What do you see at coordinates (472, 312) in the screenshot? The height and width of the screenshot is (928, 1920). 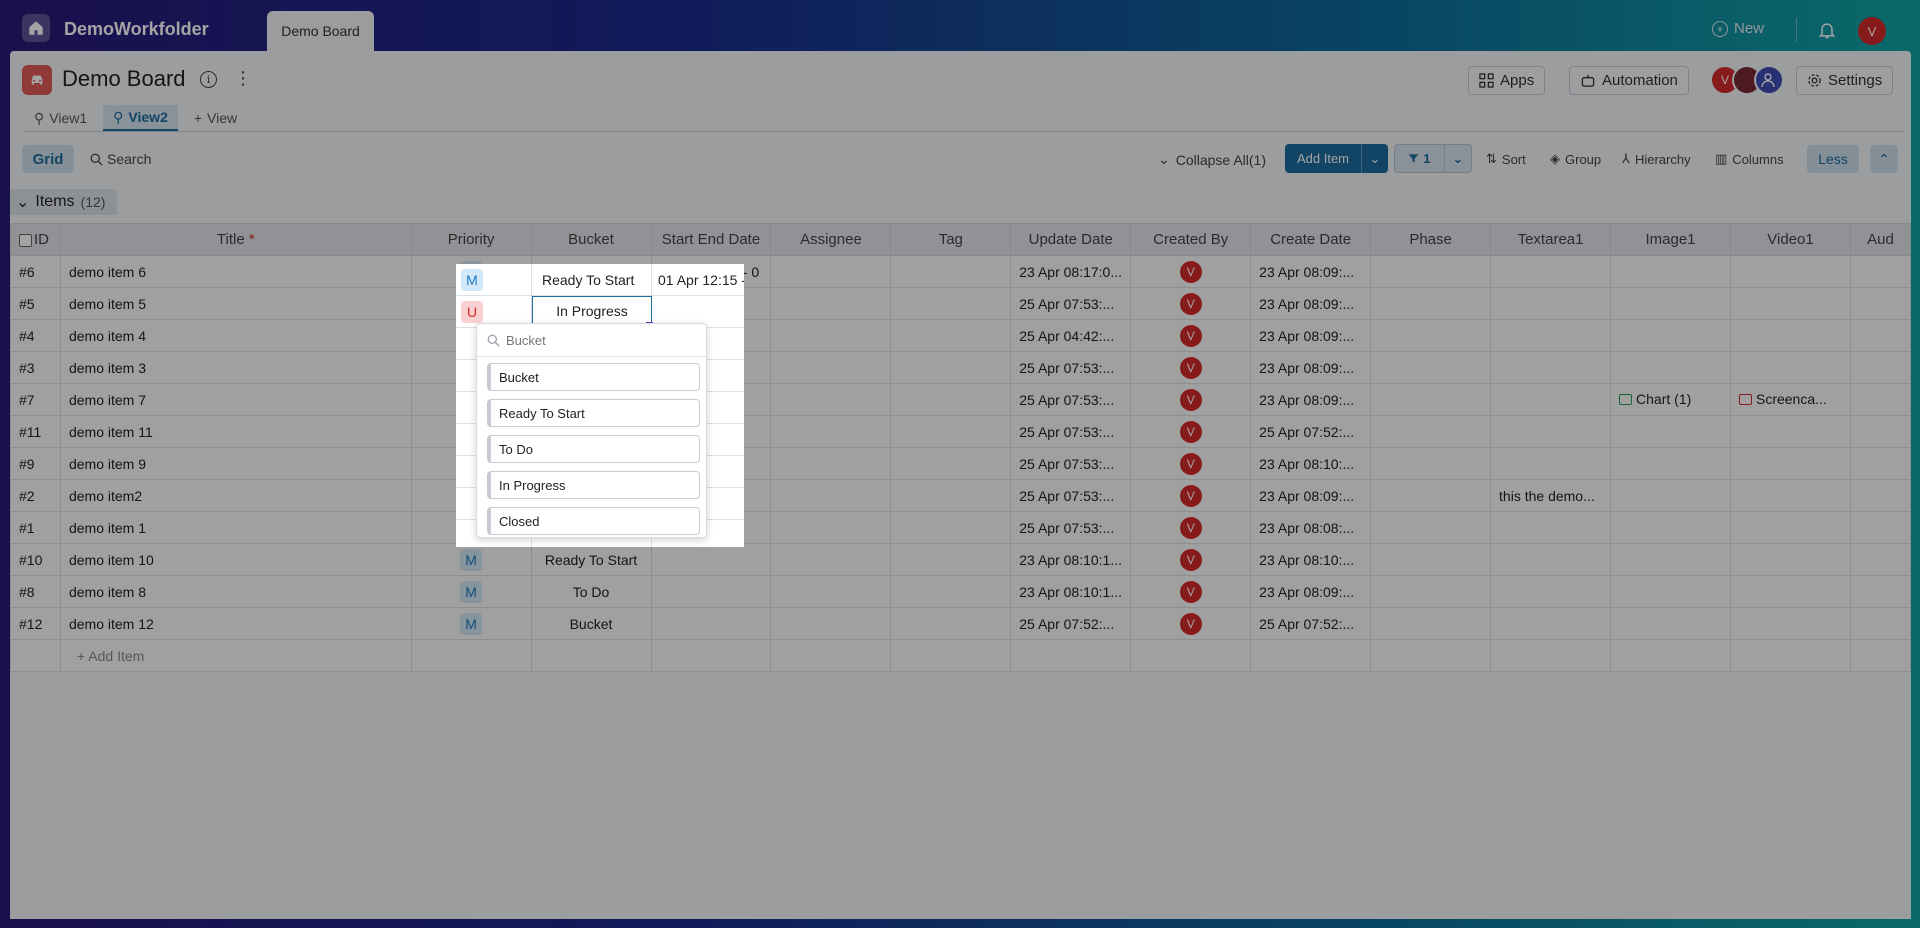 I see `priority-badge: U` at bounding box center [472, 312].